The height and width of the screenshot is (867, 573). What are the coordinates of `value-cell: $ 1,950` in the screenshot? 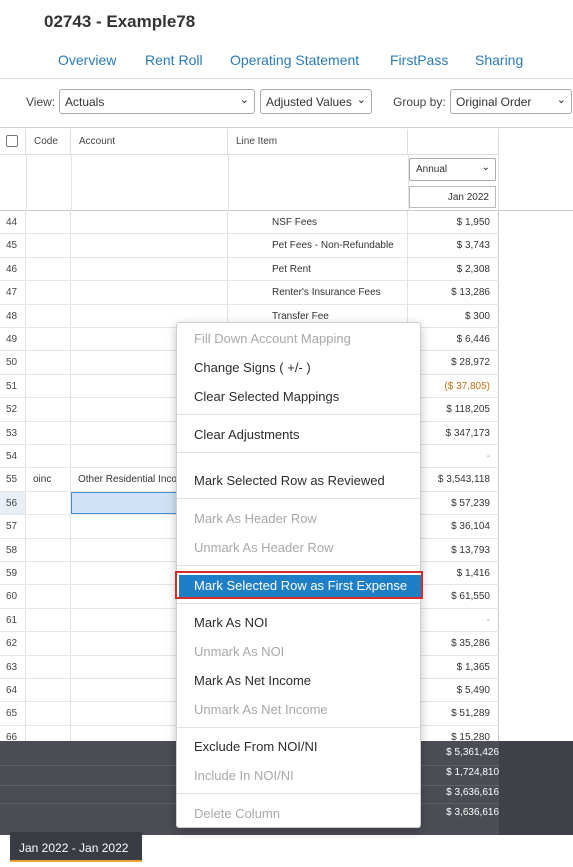 It's located at (453, 222).